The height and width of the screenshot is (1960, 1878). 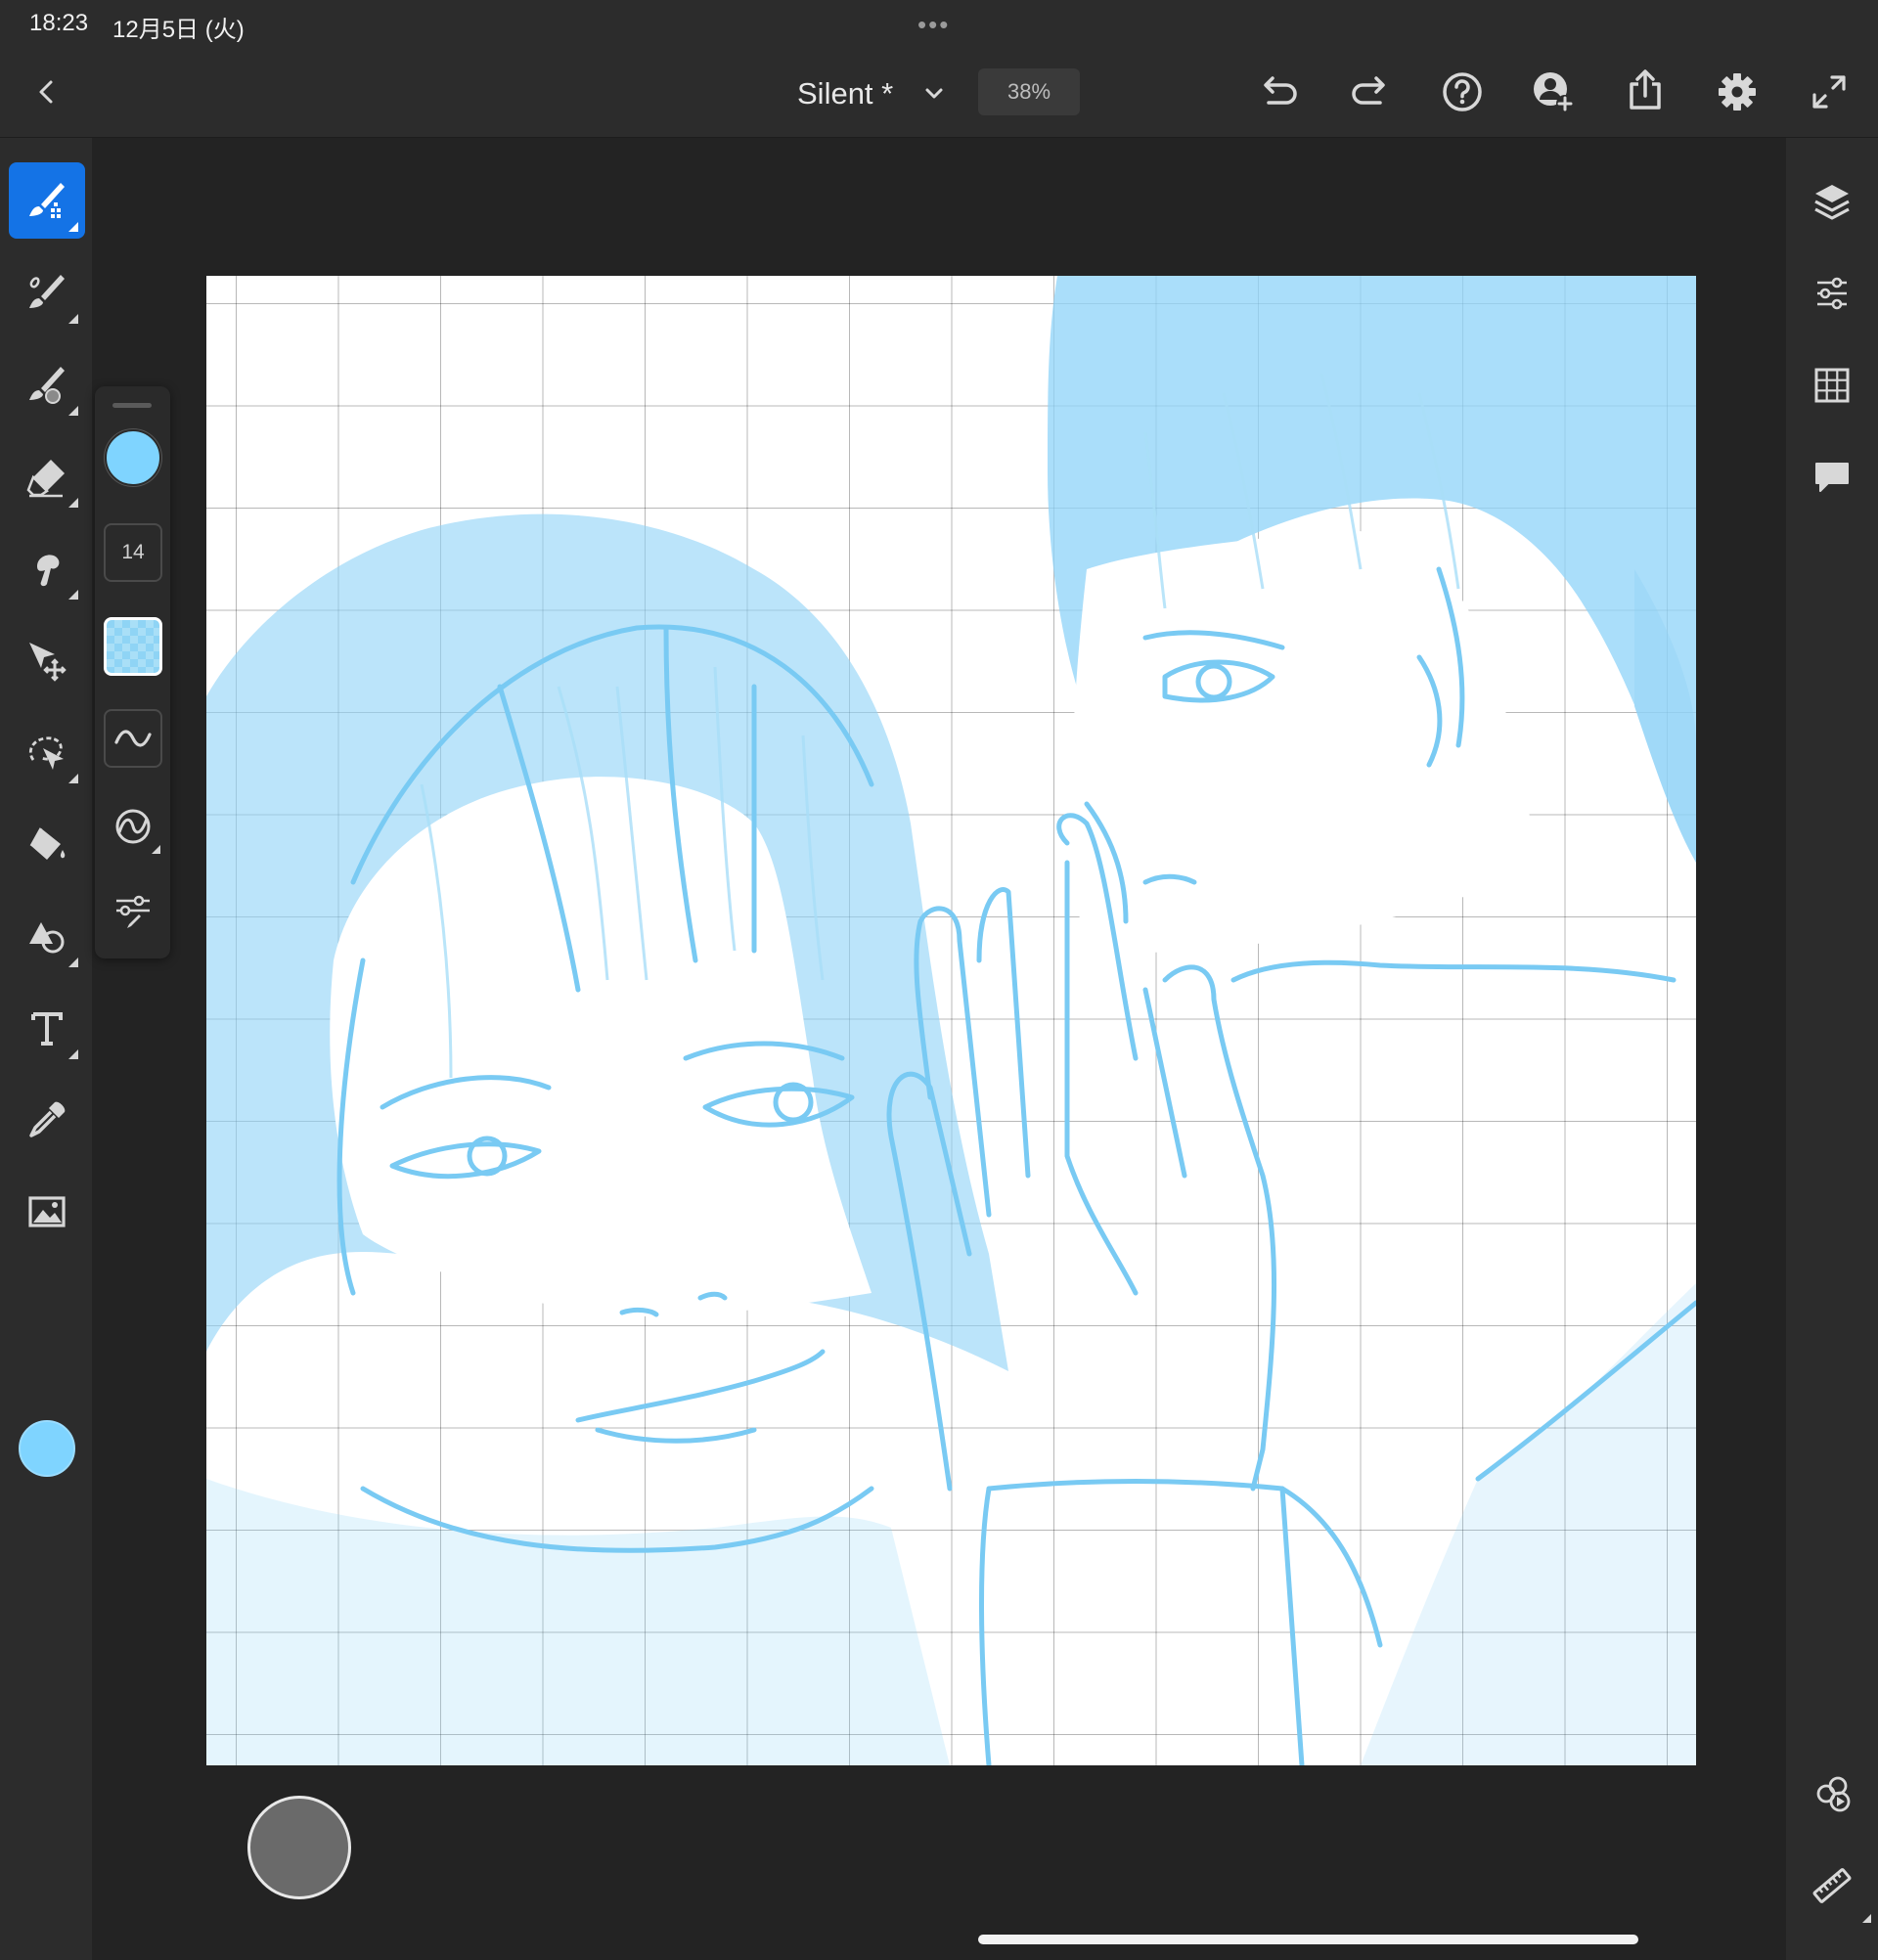 I want to click on properties-icon, so click(x=1832, y=293).